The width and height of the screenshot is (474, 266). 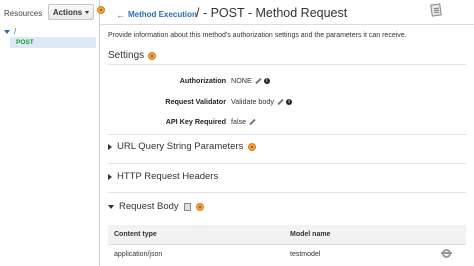 I want to click on content-type-header: Content type, so click(x=196, y=235).